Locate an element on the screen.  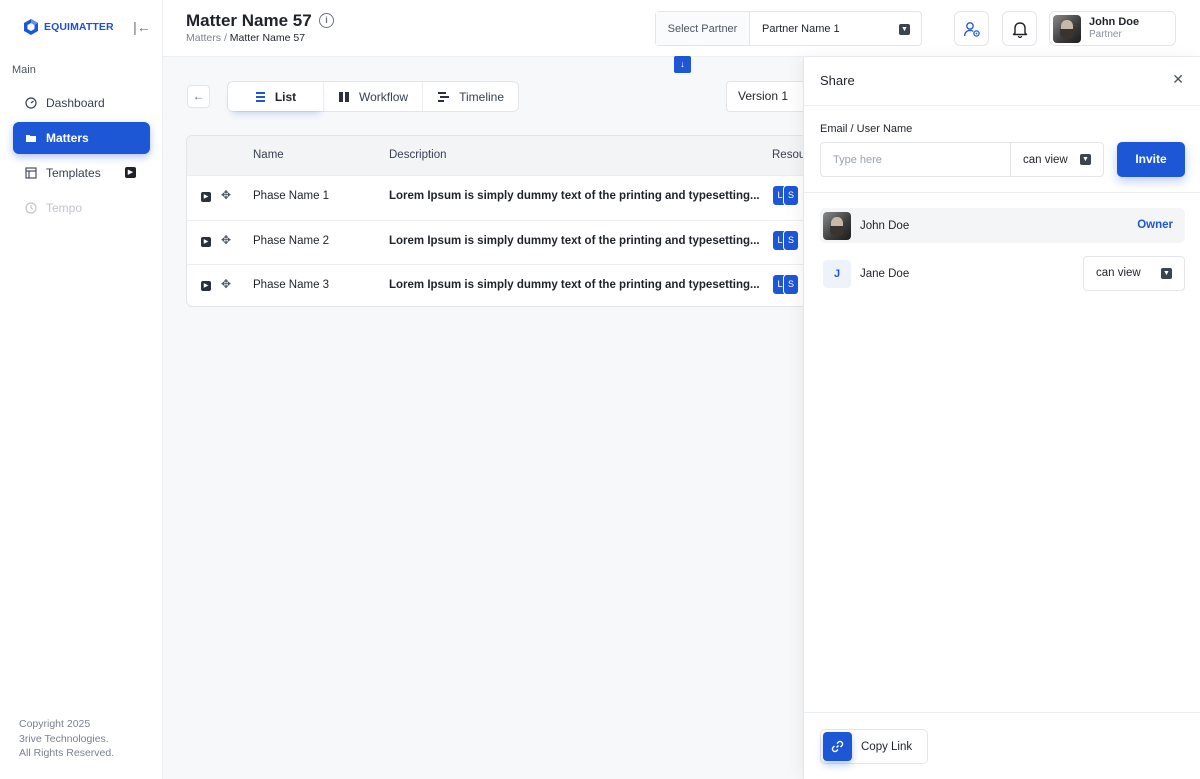
partner-select-label: Select Partner is located at coordinates (703, 28).